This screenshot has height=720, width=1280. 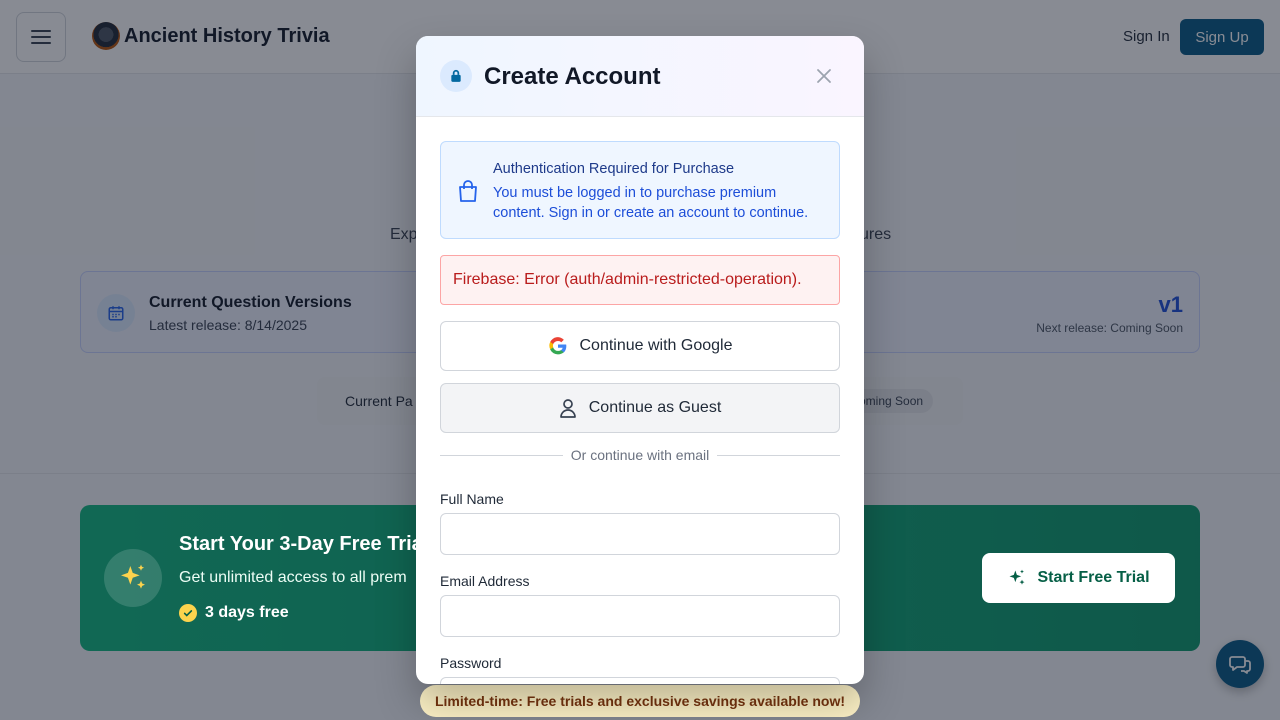 What do you see at coordinates (572, 76) in the screenshot?
I see `modal-title: Create Account` at bounding box center [572, 76].